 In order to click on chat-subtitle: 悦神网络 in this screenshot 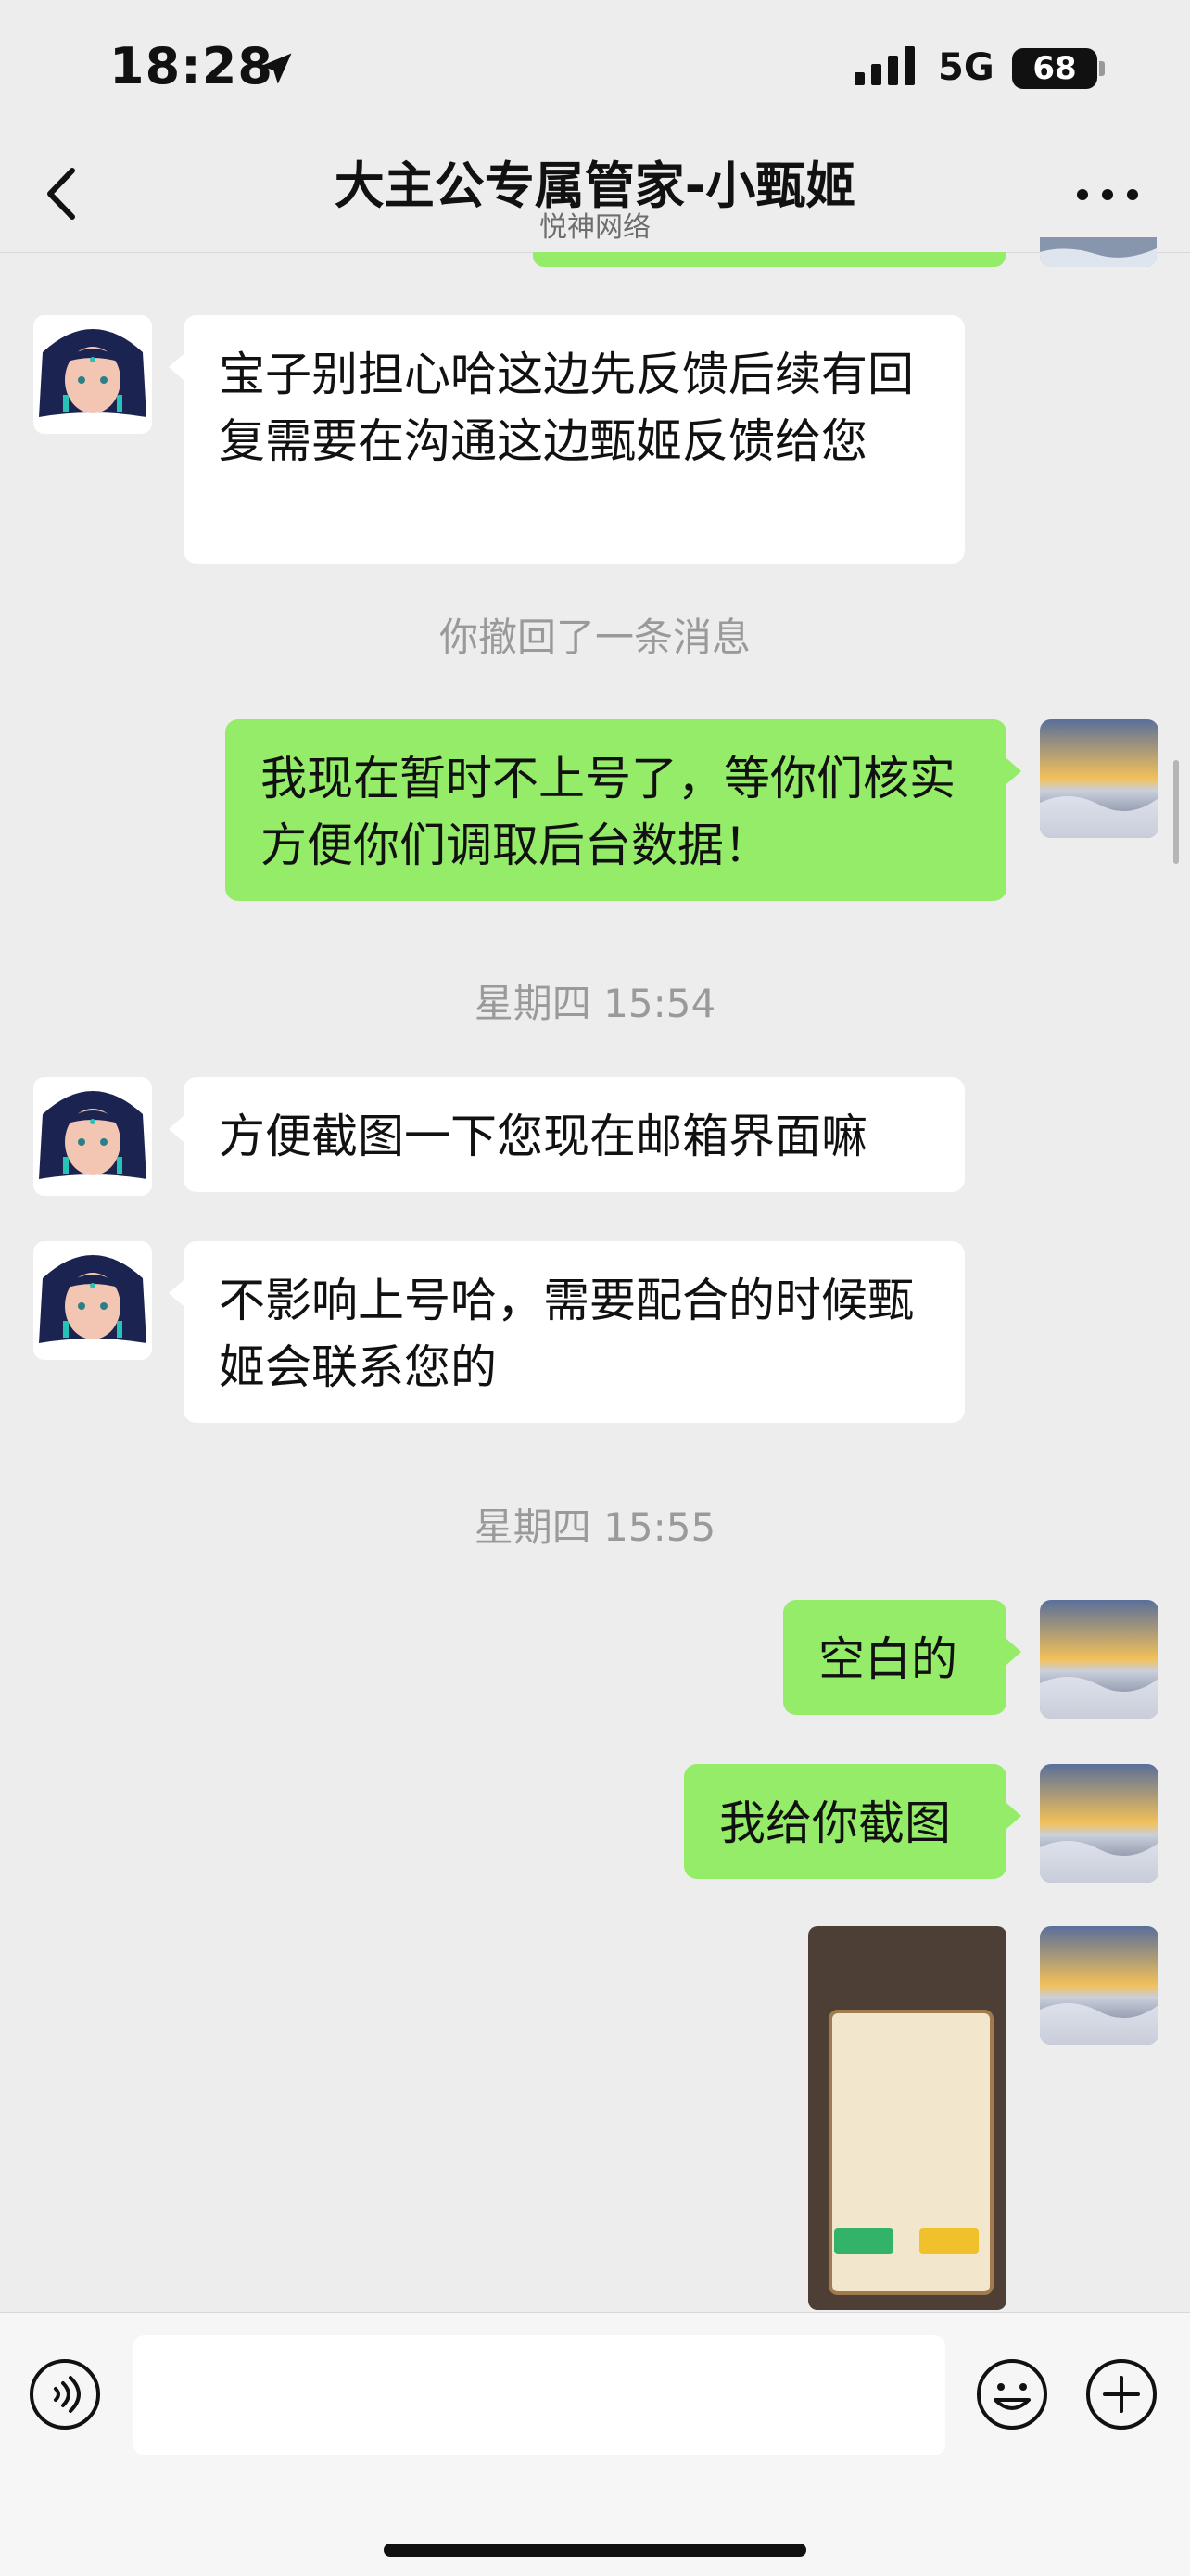, I will do `click(595, 227)`.